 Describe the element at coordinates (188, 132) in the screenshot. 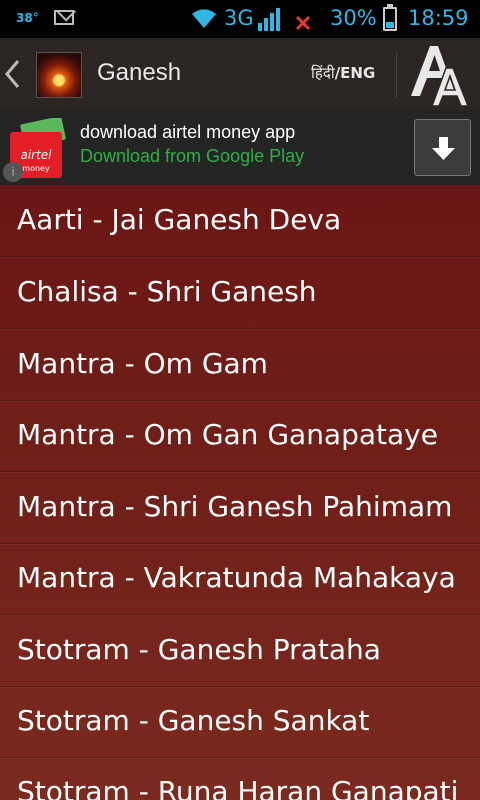

I see `ad-title: download airtel money app` at that location.